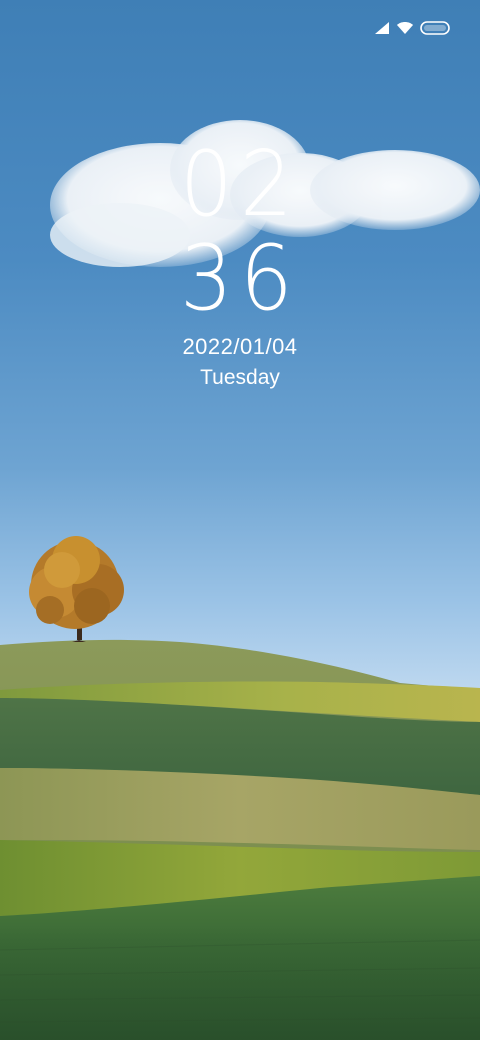 Image resolution: width=480 pixels, height=1040 pixels. I want to click on weekday-text: Tuesday, so click(240, 377).